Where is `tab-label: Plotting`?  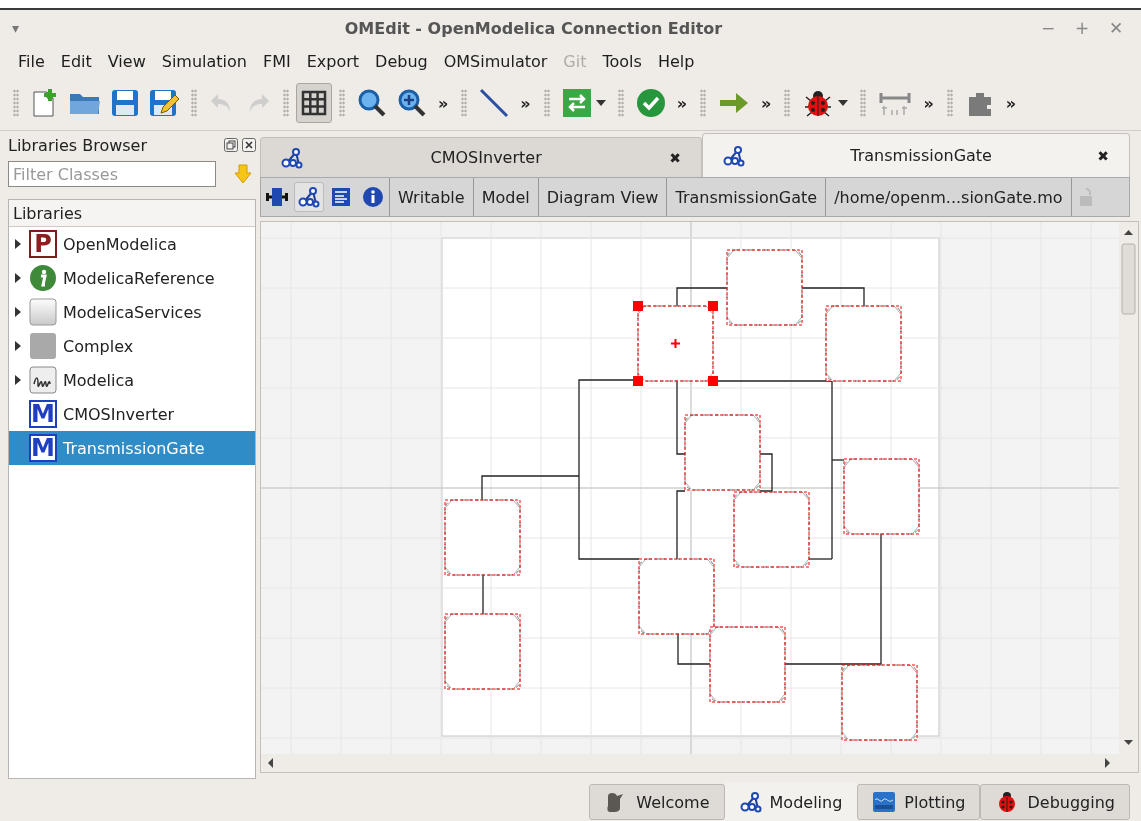
tab-label: Plotting is located at coordinates (935, 802).